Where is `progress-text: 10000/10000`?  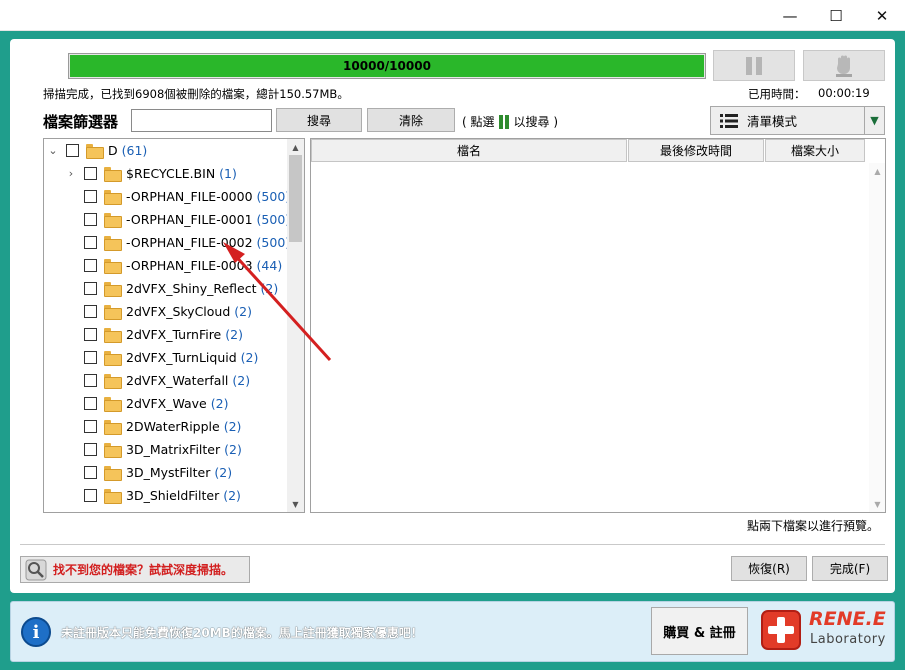
progress-text: 10000/10000 is located at coordinates (387, 66).